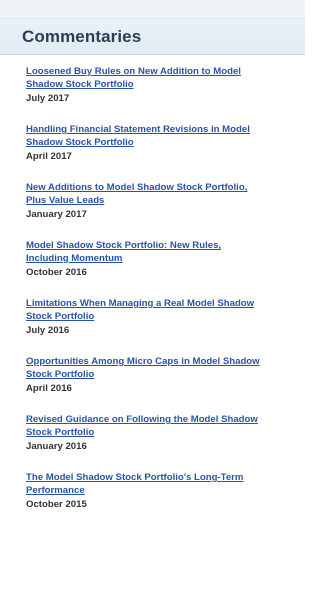 This screenshot has width=320, height=604. Describe the element at coordinates (56, 214) in the screenshot. I see `commentary-date: January 2017` at that location.